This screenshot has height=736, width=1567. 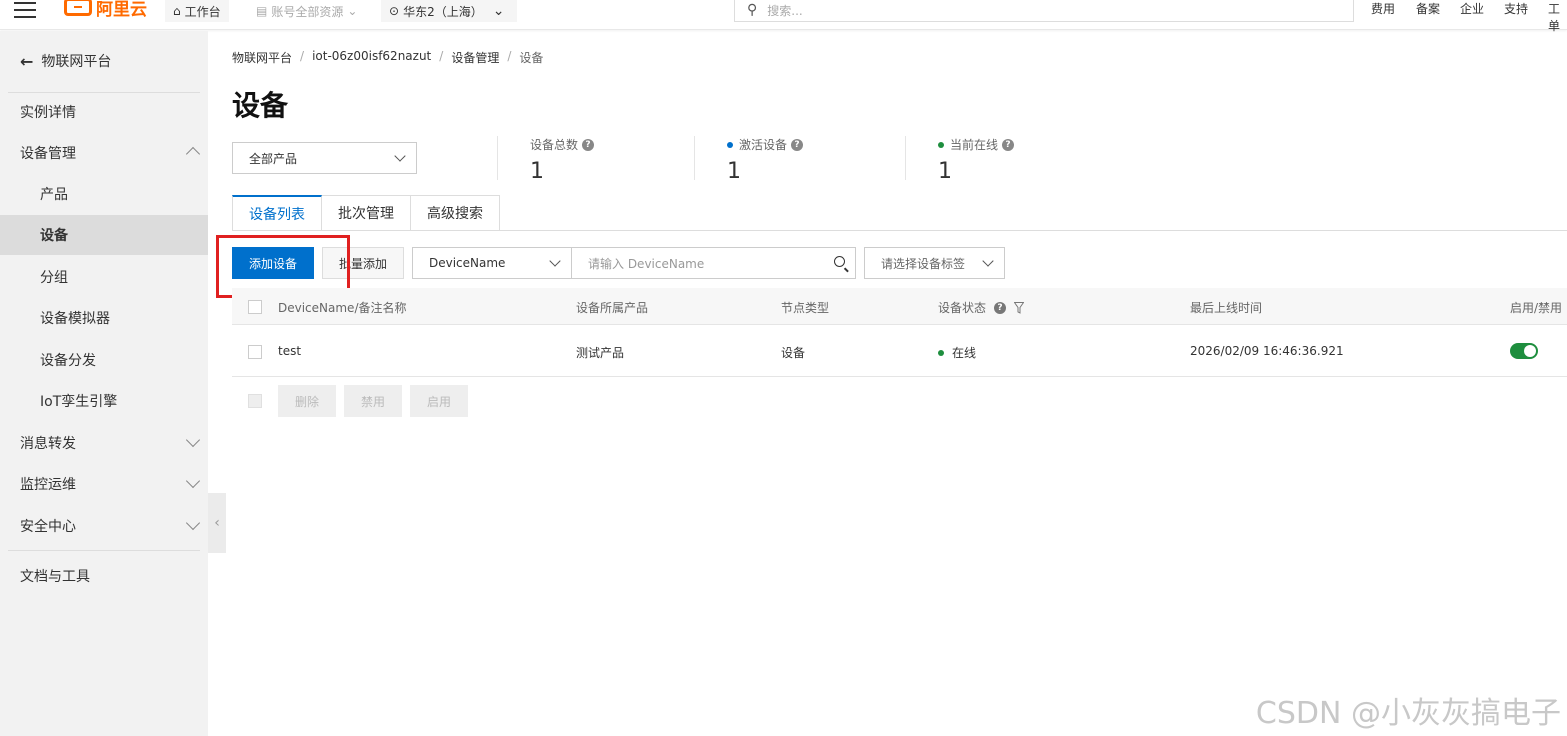 What do you see at coordinates (455, 213) in the screenshot?
I see `tab-advanced-search: 高级搜索` at bounding box center [455, 213].